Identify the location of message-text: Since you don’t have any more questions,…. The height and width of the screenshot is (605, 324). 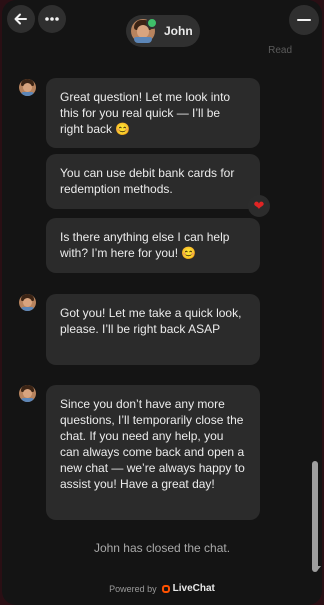
(152, 444).